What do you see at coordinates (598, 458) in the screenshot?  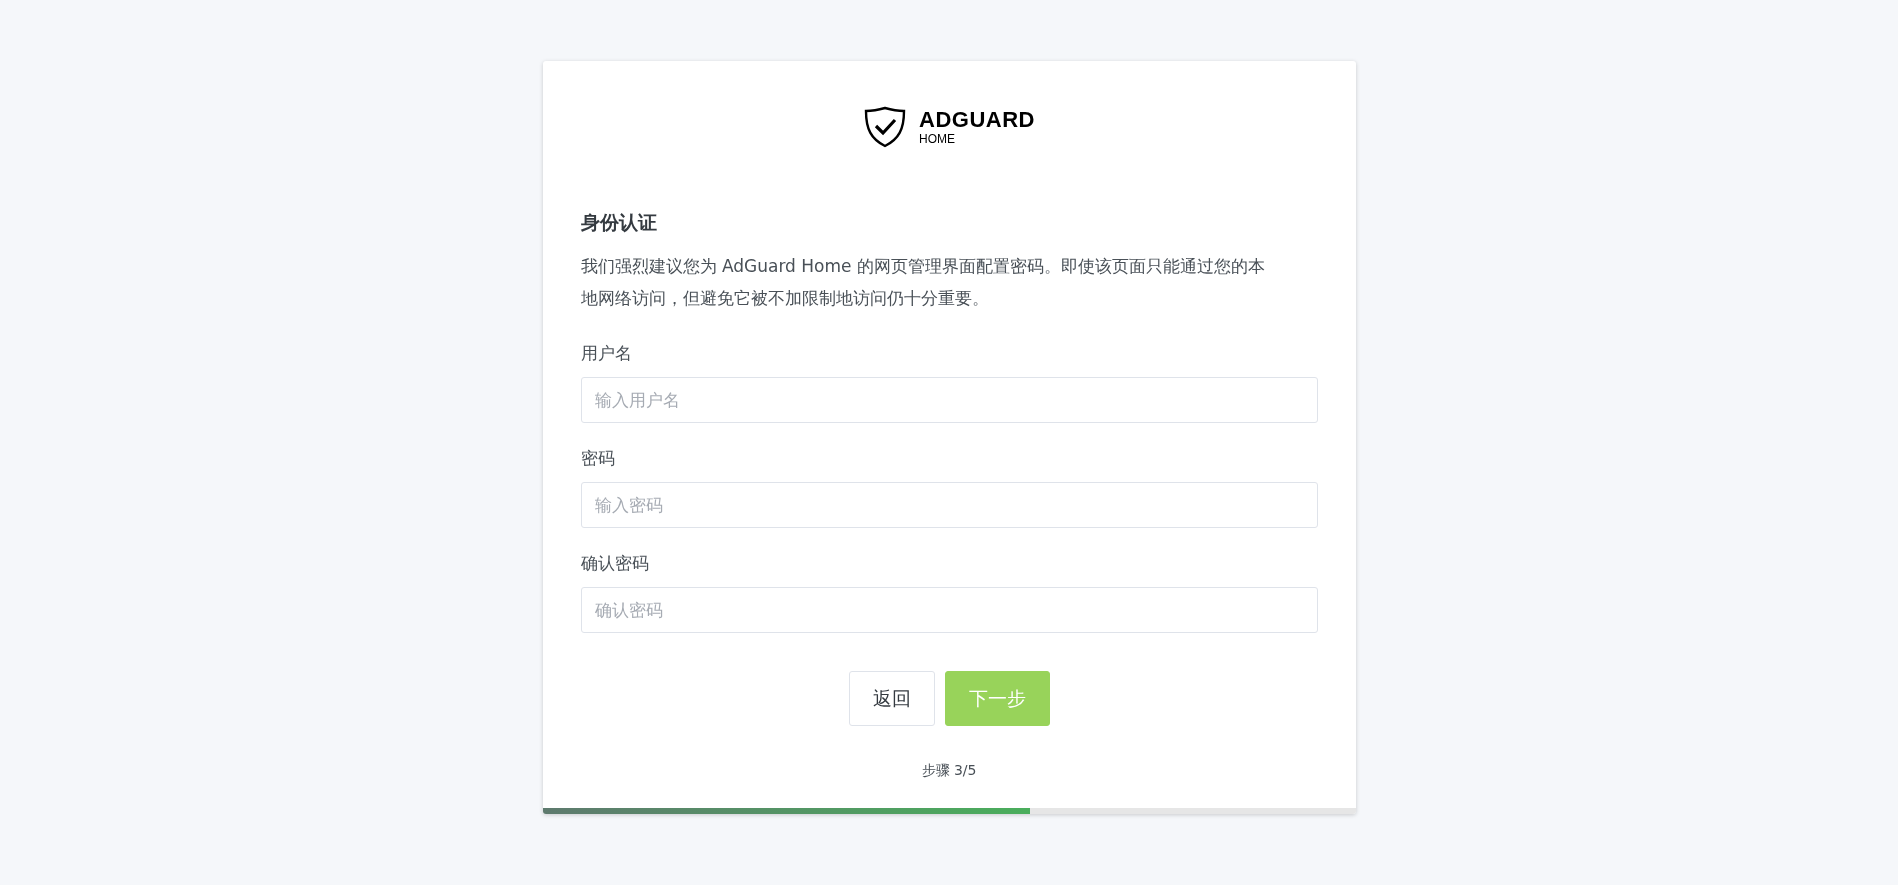 I see `field-label: 密码` at bounding box center [598, 458].